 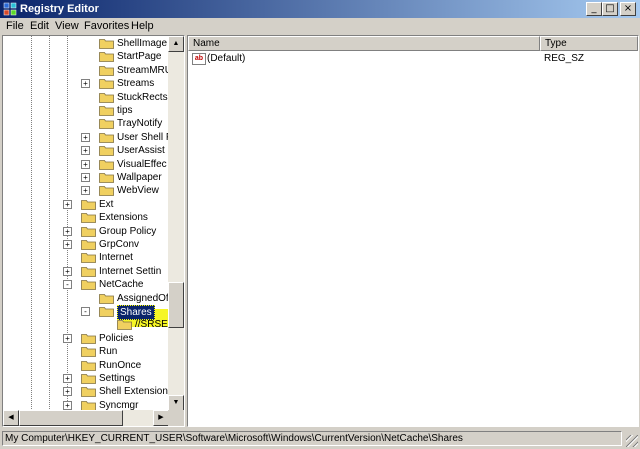 I want to click on menu-favorites: Favorites, so click(x=106, y=26).